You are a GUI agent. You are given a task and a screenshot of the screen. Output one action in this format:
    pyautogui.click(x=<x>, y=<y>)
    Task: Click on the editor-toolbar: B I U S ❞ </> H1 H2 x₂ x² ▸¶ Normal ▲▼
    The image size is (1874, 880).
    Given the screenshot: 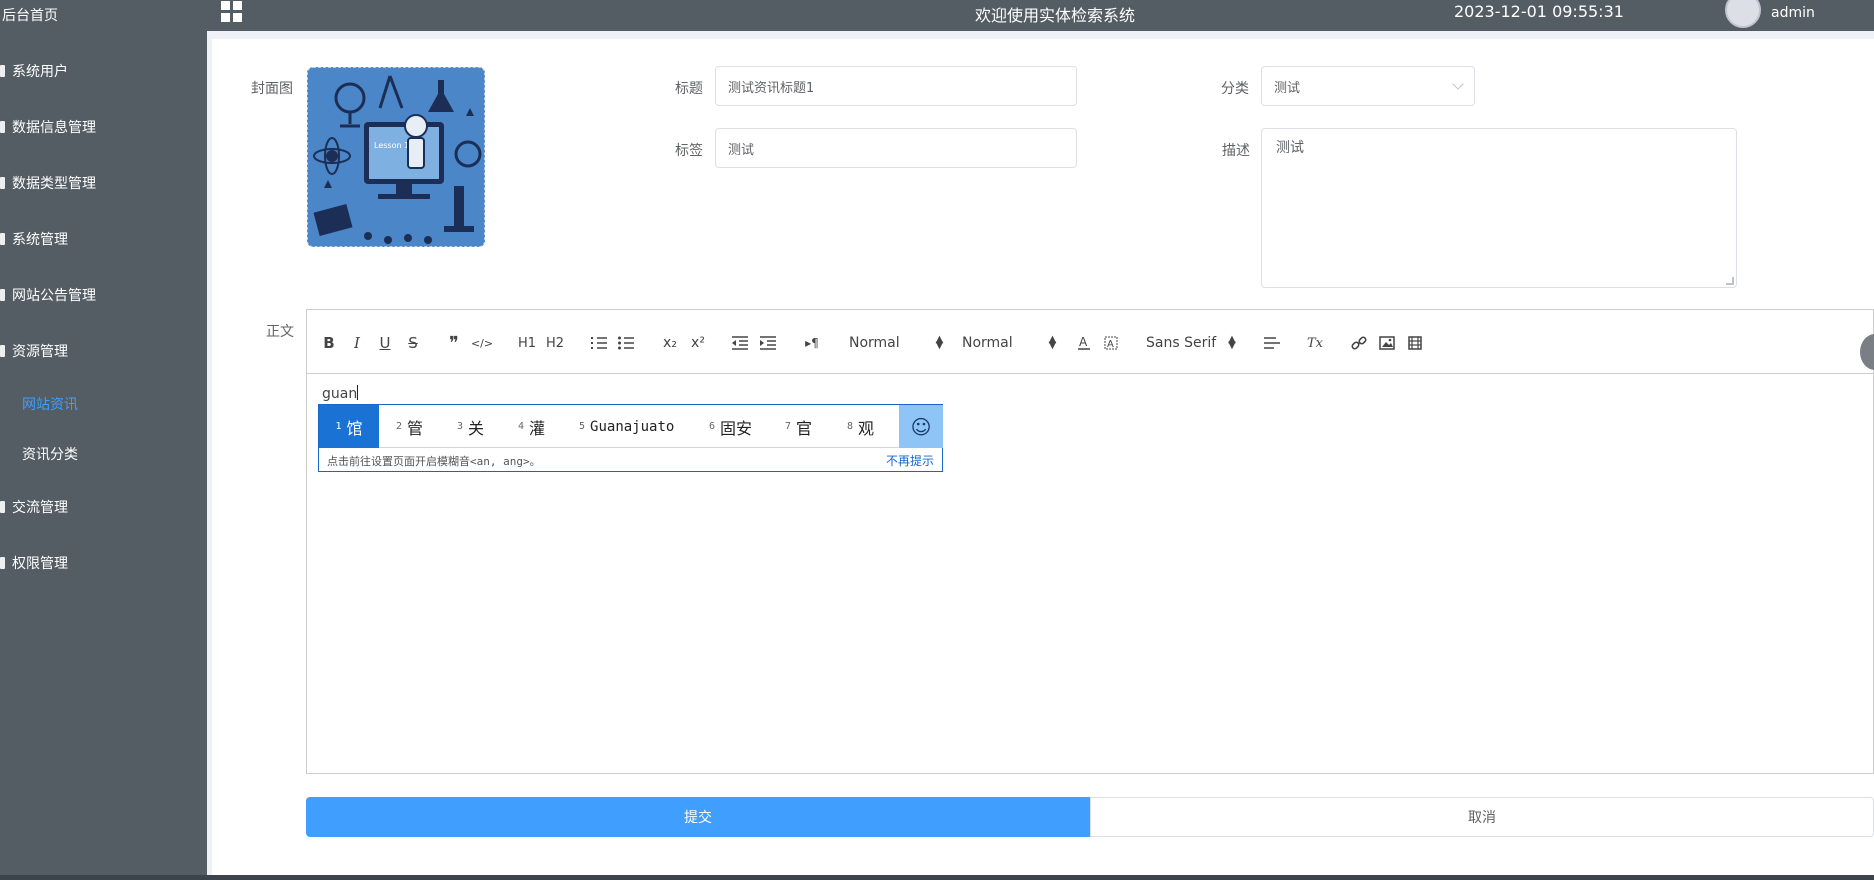 What is the action you would take?
    pyautogui.click(x=1090, y=342)
    